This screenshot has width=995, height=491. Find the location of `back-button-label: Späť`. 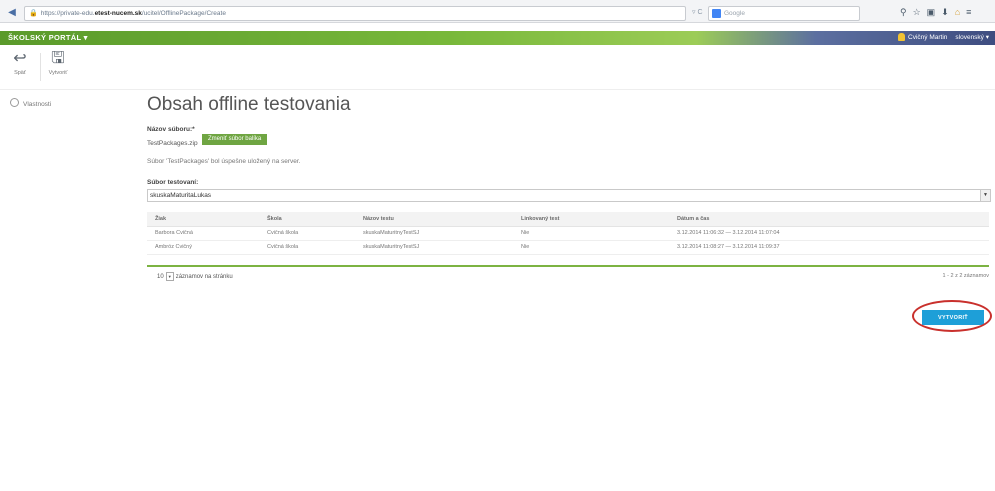

back-button-label: Späť is located at coordinates (20, 73).